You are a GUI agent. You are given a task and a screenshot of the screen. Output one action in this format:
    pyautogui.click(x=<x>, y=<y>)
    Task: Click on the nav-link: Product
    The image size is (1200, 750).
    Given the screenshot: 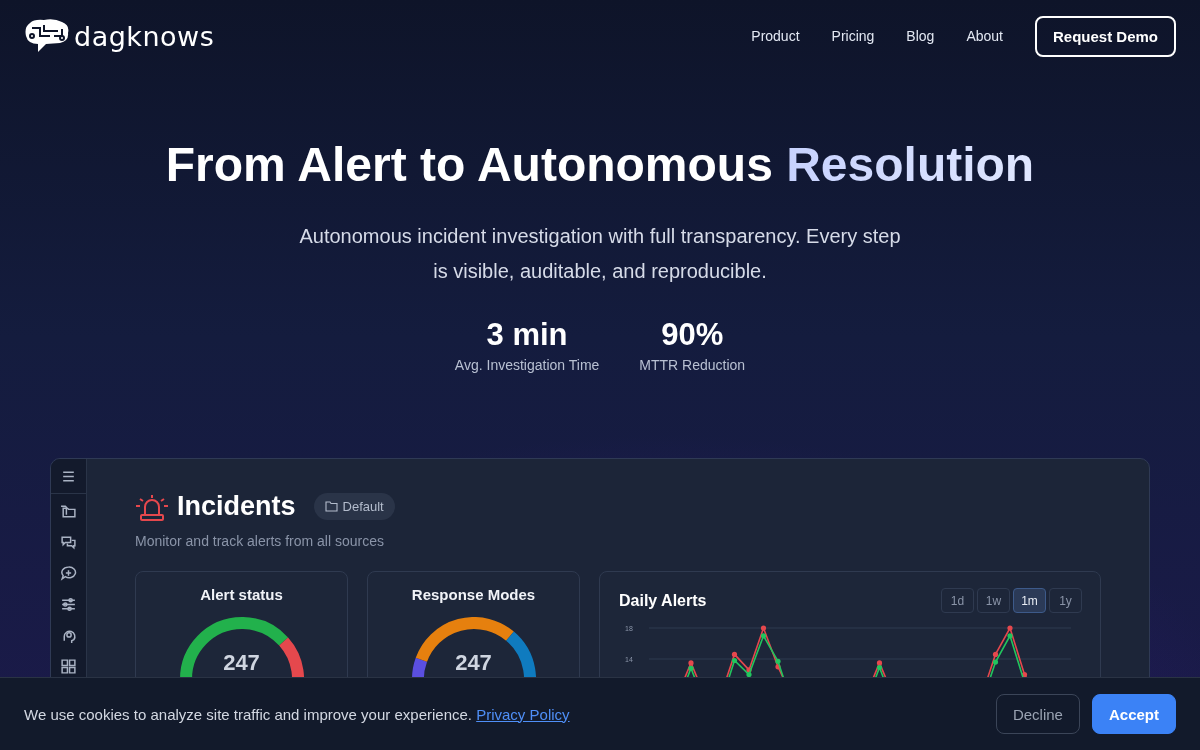 What is the action you would take?
    pyautogui.click(x=775, y=36)
    